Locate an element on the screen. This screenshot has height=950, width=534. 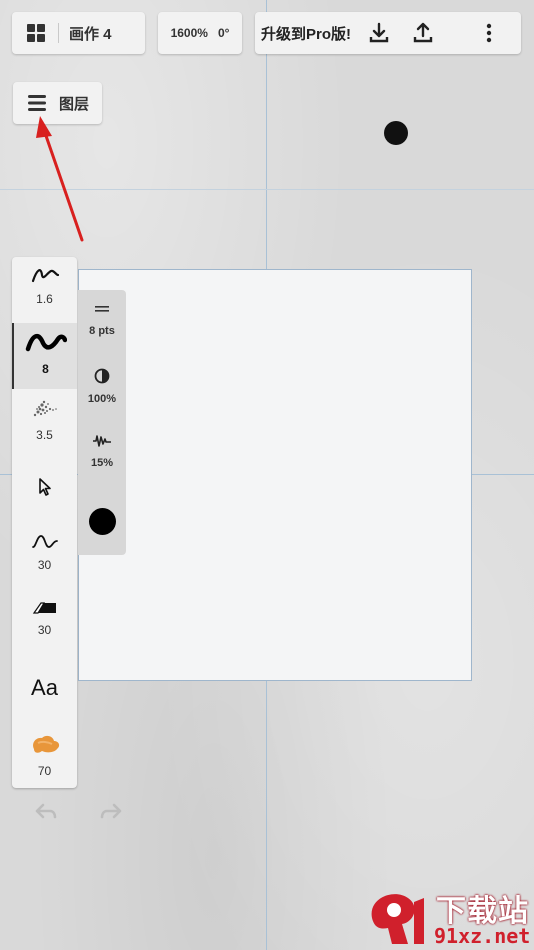
layers-label: 图层 is located at coordinates (74, 104).